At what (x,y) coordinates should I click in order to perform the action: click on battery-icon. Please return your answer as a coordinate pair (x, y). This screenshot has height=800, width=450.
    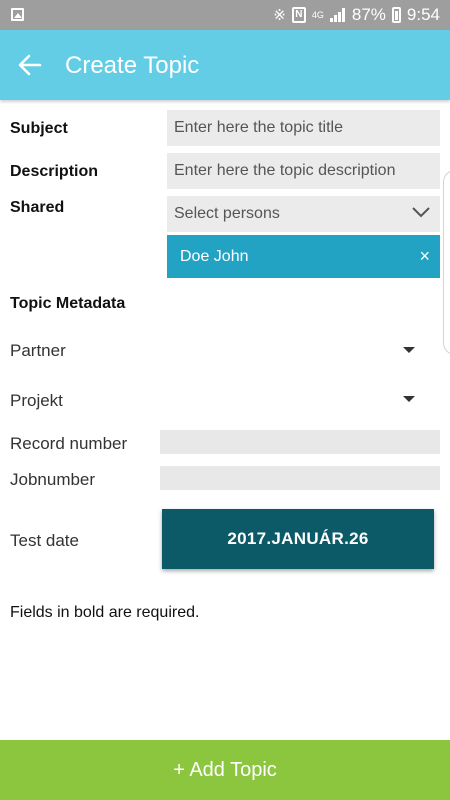
    Looking at the image, I should click on (396, 15).